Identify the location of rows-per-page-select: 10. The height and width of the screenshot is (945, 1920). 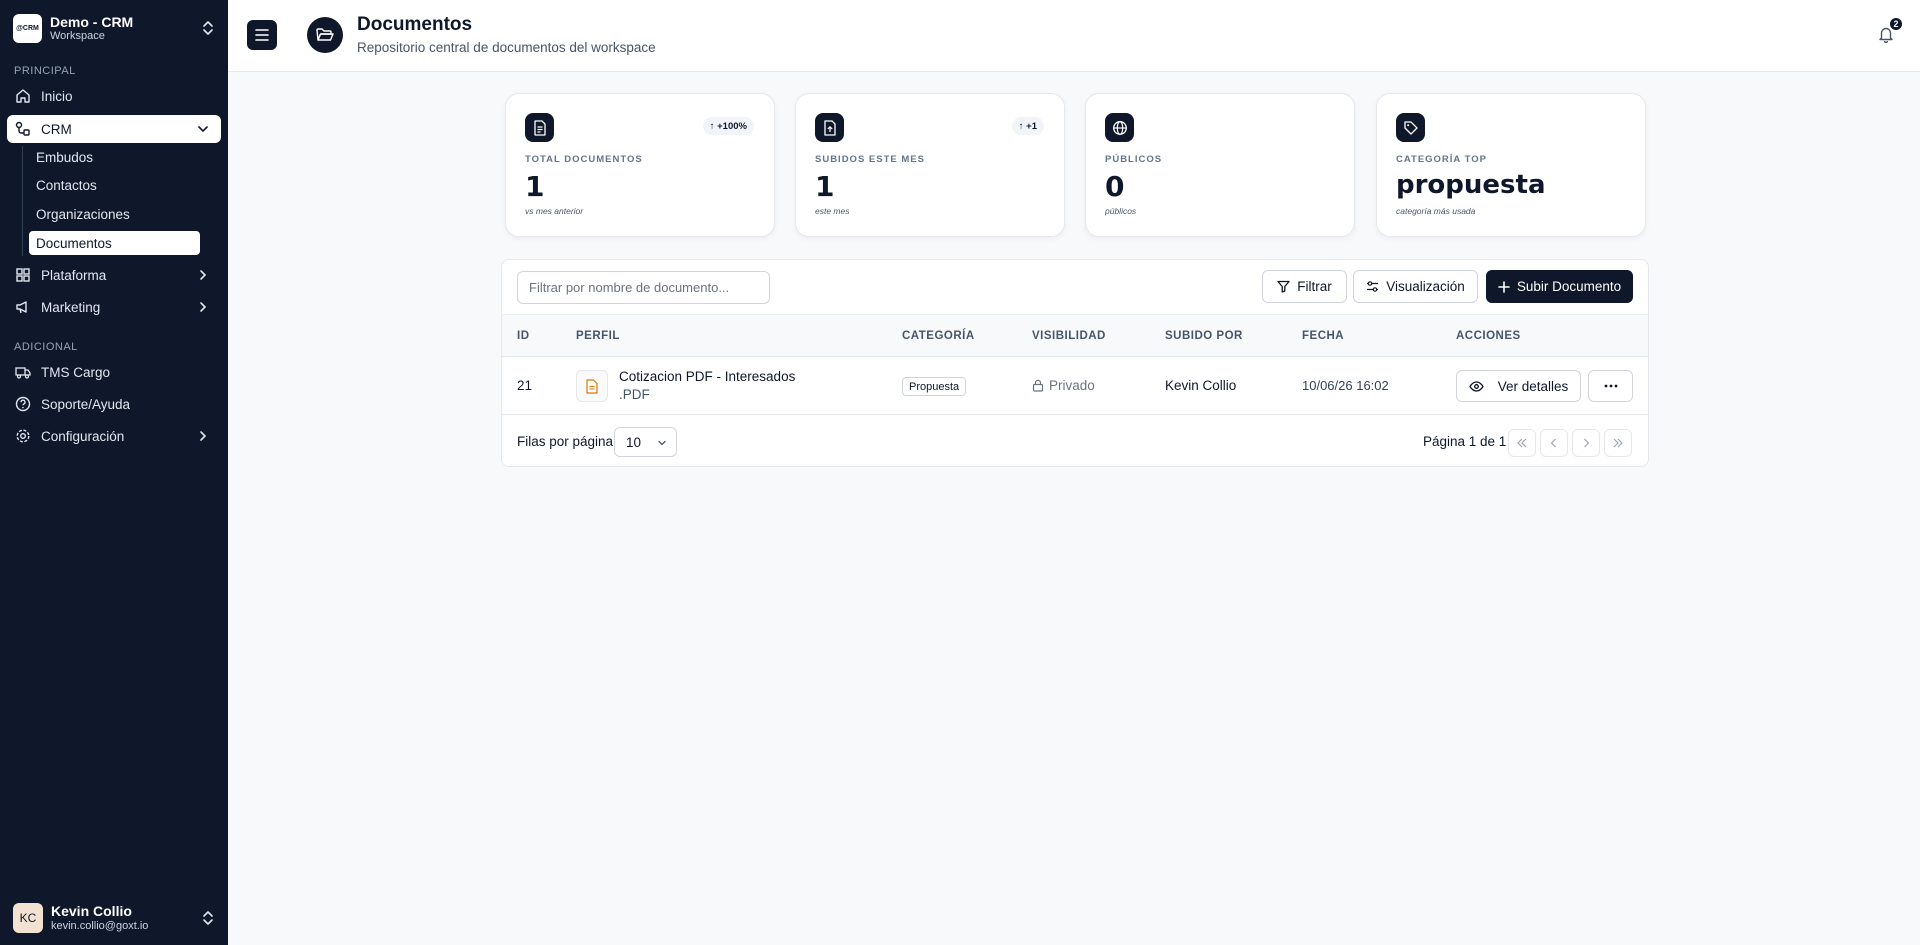
(645, 442).